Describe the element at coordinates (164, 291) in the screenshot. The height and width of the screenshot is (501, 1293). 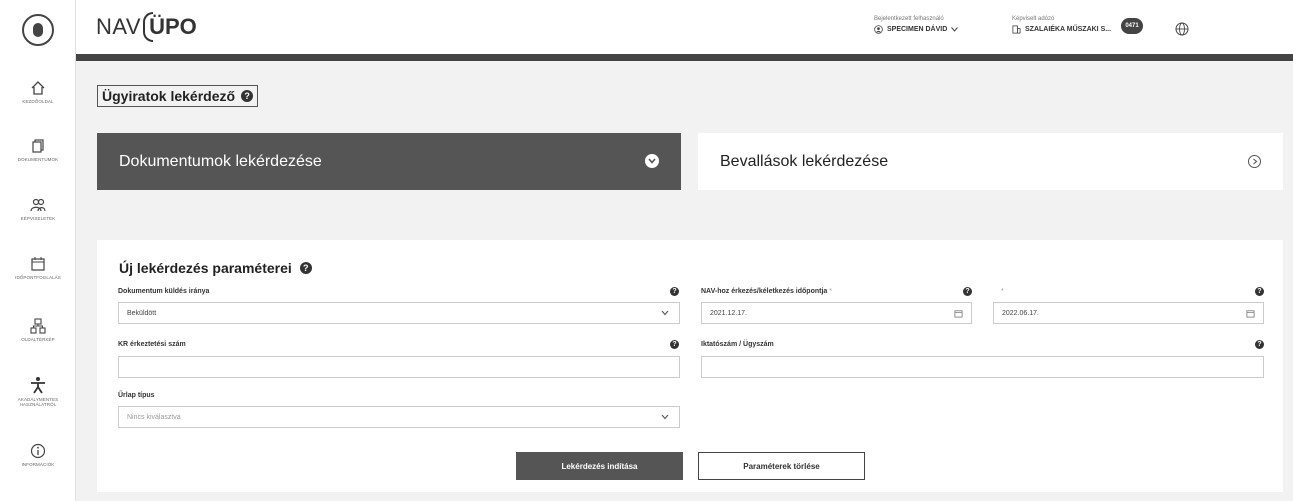
I see `direction-label: Dokumentum küldés iránya` at that location.